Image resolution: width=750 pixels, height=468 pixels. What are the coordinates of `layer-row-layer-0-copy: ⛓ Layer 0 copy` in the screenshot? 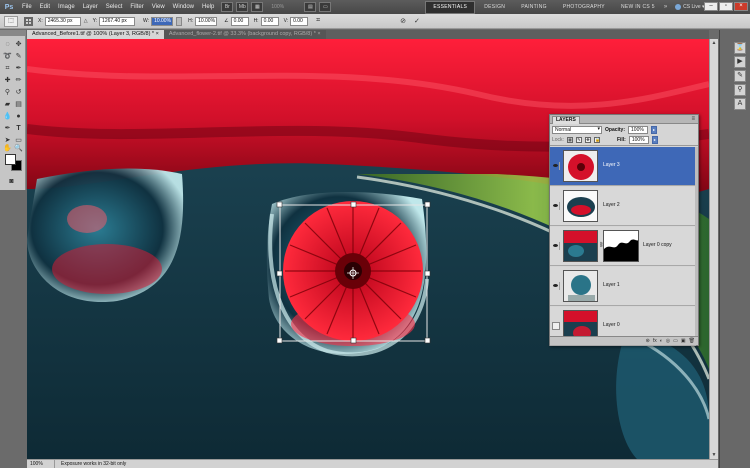 It's located at (623, 246).